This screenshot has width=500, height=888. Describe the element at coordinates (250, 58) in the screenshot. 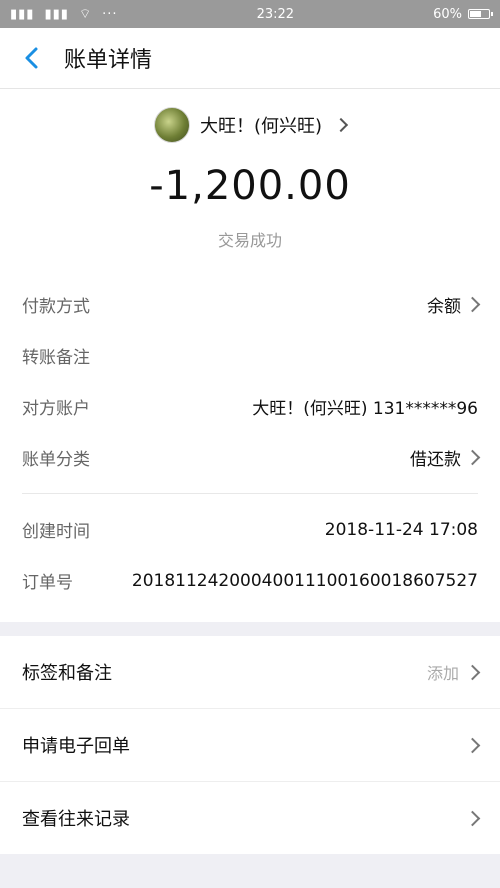

I see `nav-bar: 账单详情` at that location.